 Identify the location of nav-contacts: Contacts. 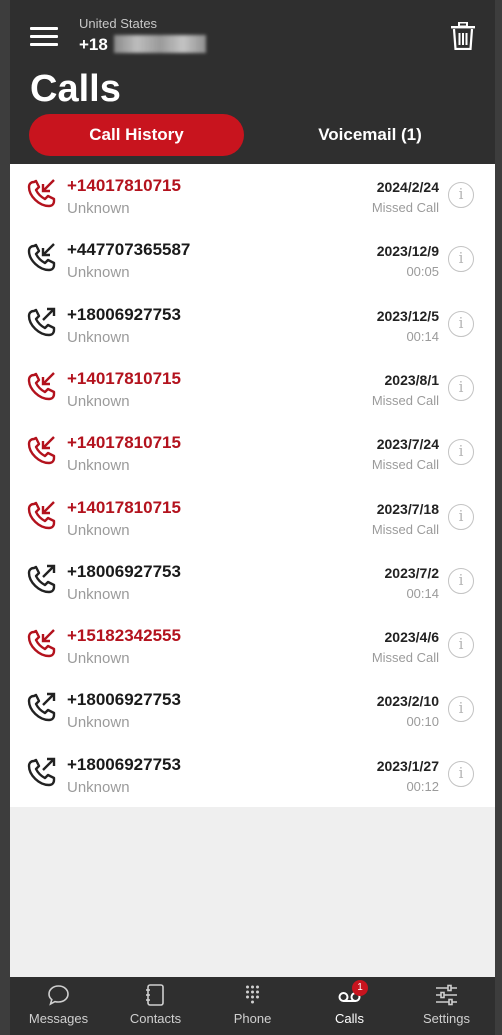
(155, 1006).